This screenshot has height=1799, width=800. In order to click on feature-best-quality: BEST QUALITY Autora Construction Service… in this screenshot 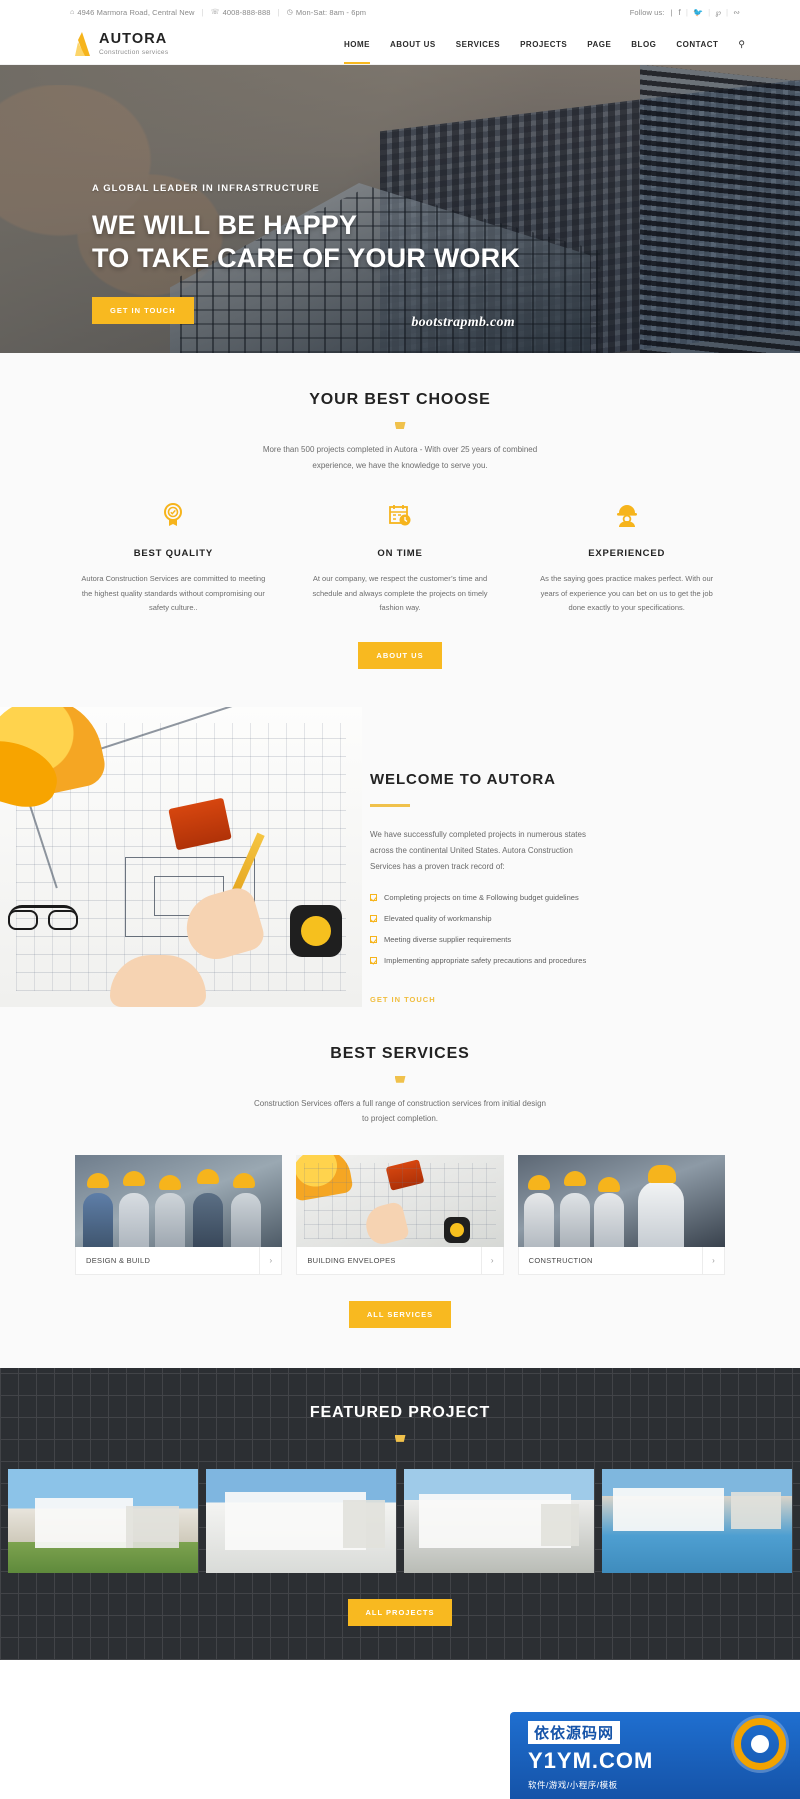, I will do `click(173, 559)`.